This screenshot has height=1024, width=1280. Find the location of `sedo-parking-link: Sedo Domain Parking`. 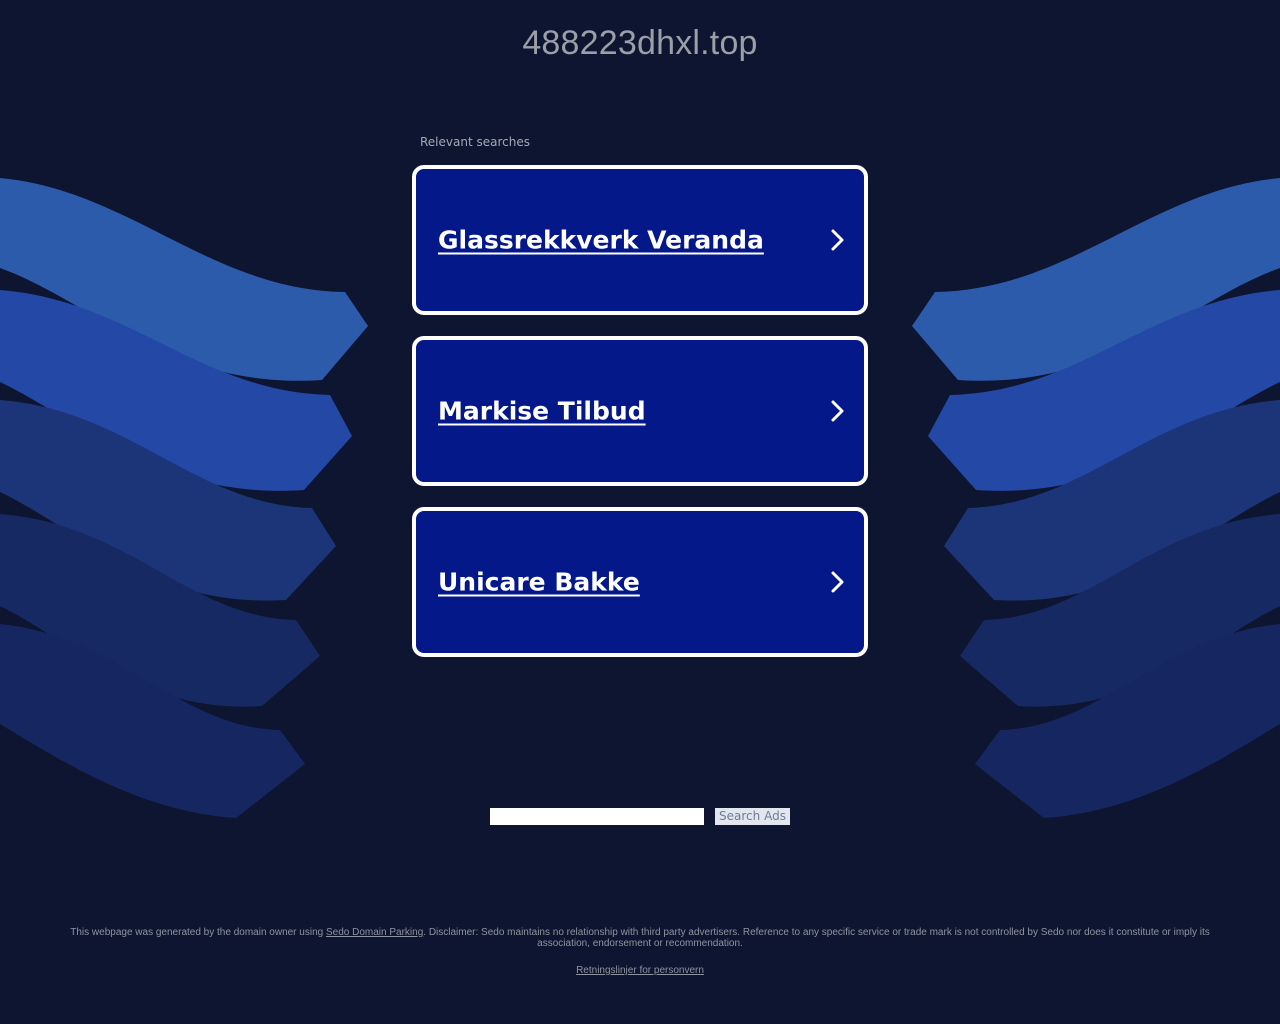

sedo-parking-link: Sedo Domain Parking is located at coordinates (374, 932).